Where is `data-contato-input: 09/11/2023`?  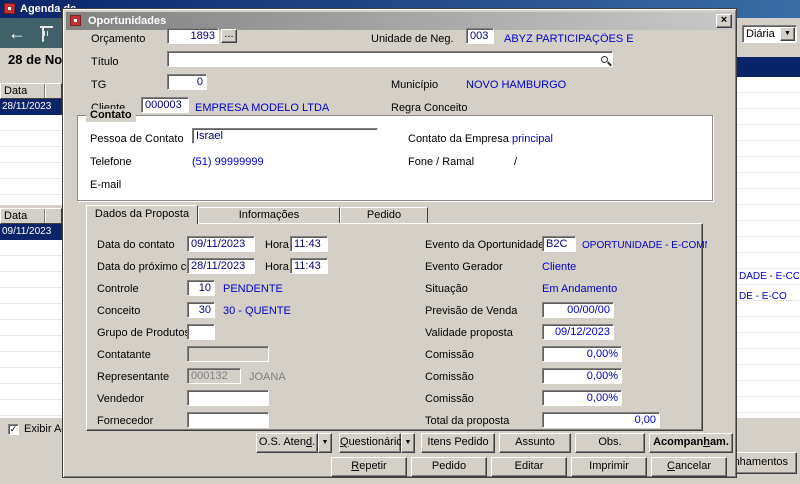 data-contato-input: 09/11/2023 is located at coordinates (221, 244).